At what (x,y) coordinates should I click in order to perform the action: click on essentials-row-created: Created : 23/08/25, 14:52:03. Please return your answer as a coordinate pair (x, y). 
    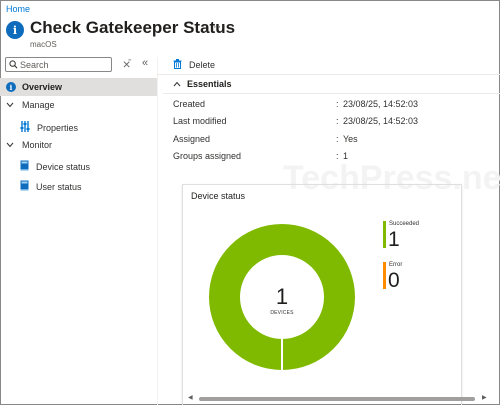
    Looking at the image, I should click on (333, 105).